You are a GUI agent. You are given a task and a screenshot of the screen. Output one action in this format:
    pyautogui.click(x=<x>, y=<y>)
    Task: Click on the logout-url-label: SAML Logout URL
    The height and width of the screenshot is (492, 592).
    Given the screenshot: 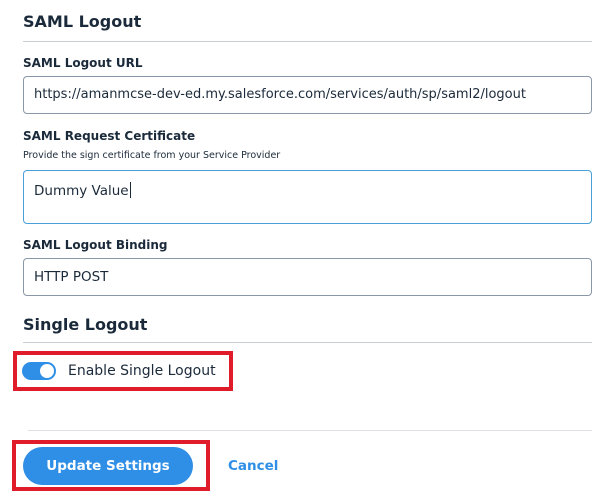 What is the action you would take?
    pyautogui.click(x=83, y=63)
    